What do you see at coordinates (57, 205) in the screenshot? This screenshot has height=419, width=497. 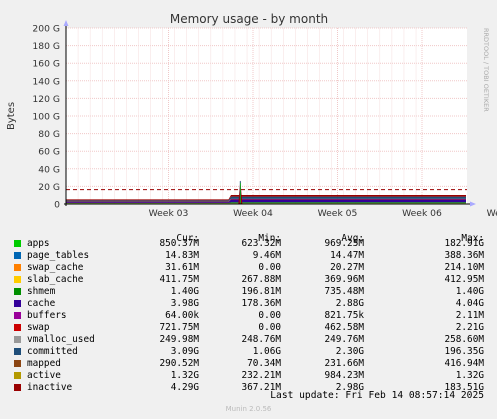 I see `y-tick-label: 0` at bounding box center [57, 205].